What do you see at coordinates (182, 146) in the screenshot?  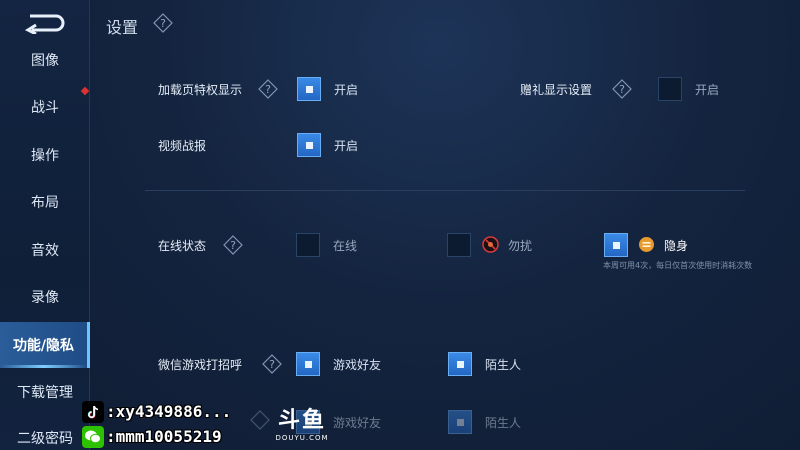 I see `video-report-label: 视频战报` at bounding box center [182, 146].